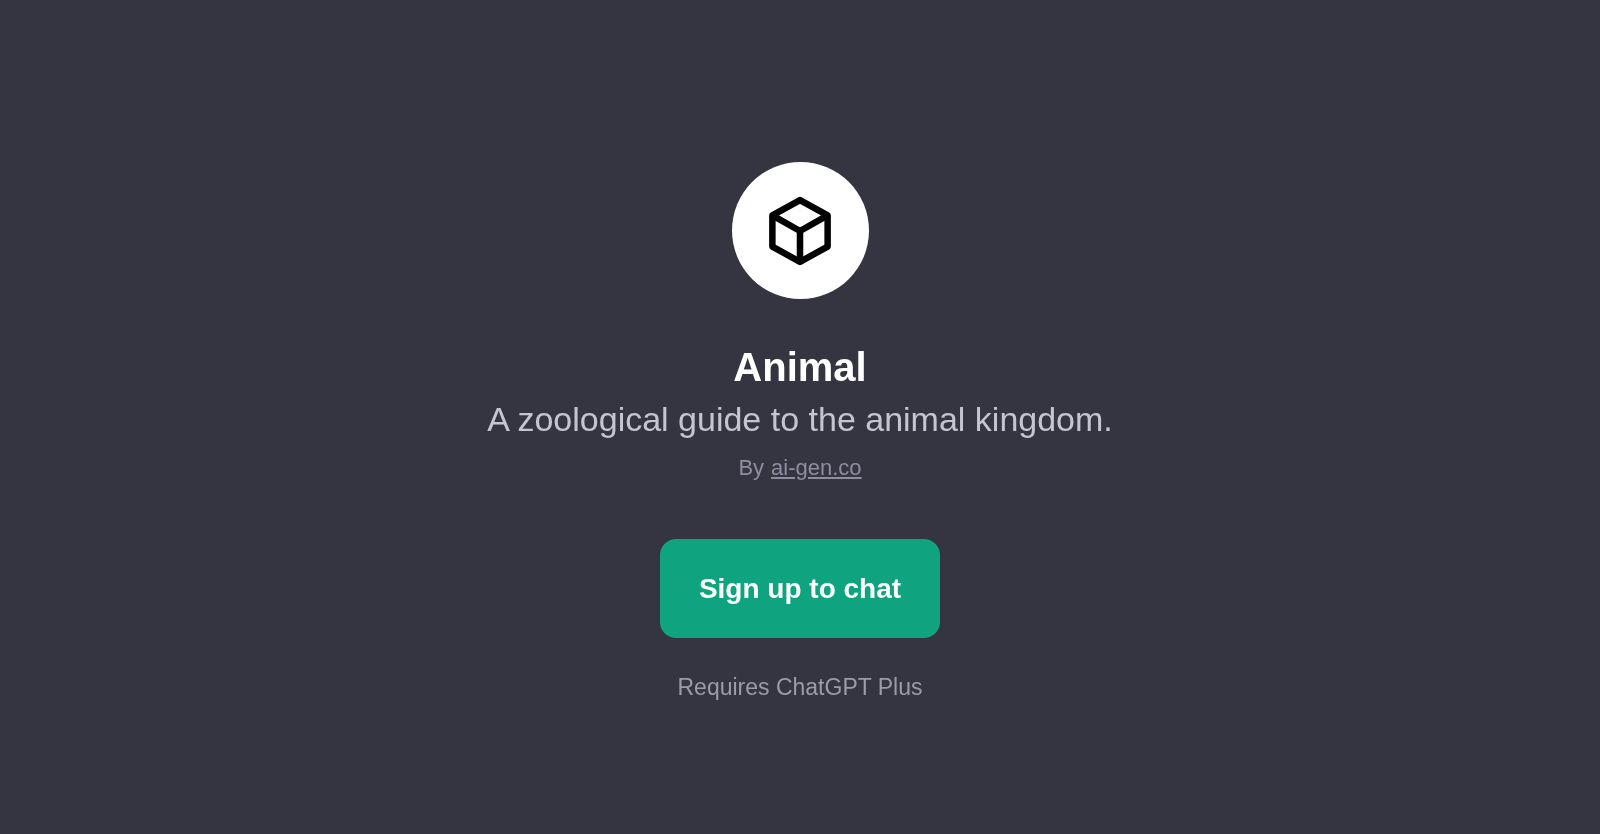  I want to click on requirement-note: Requires ChatGPT Plus, so click(800, 687).